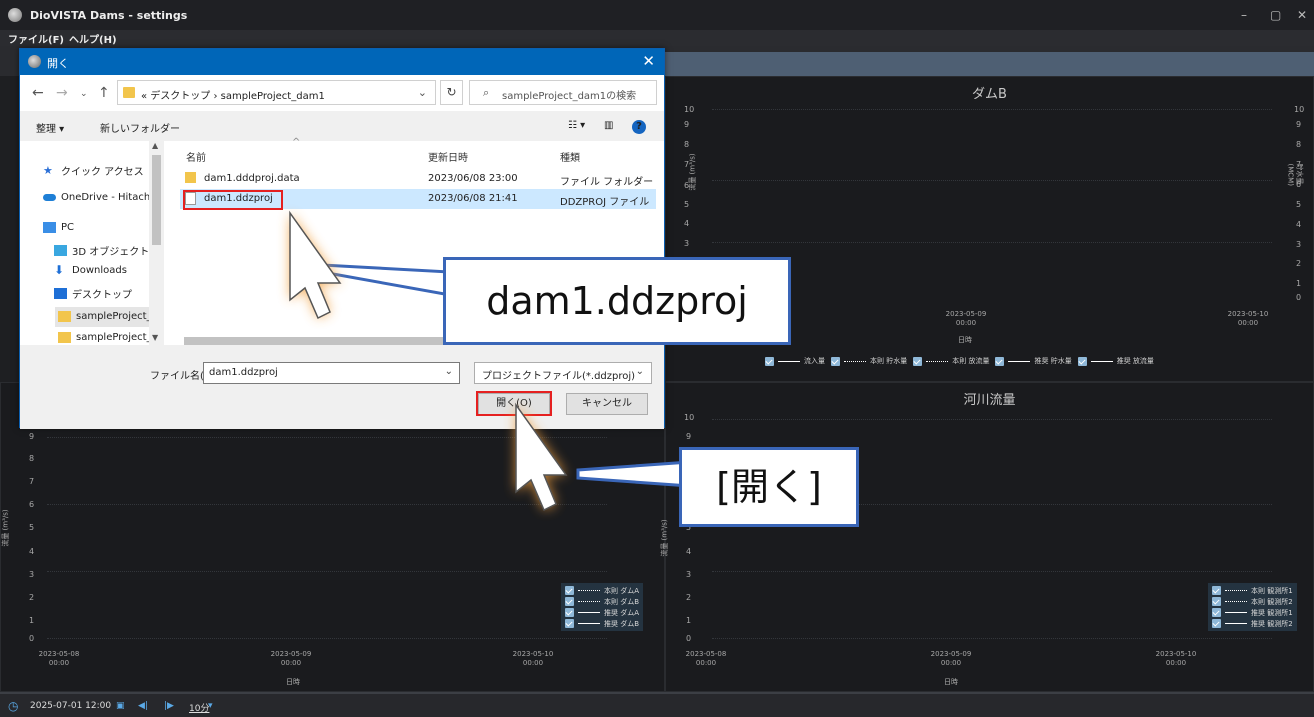  I want to click on file-callout: dam1.ddzproj, so click(617, 301).